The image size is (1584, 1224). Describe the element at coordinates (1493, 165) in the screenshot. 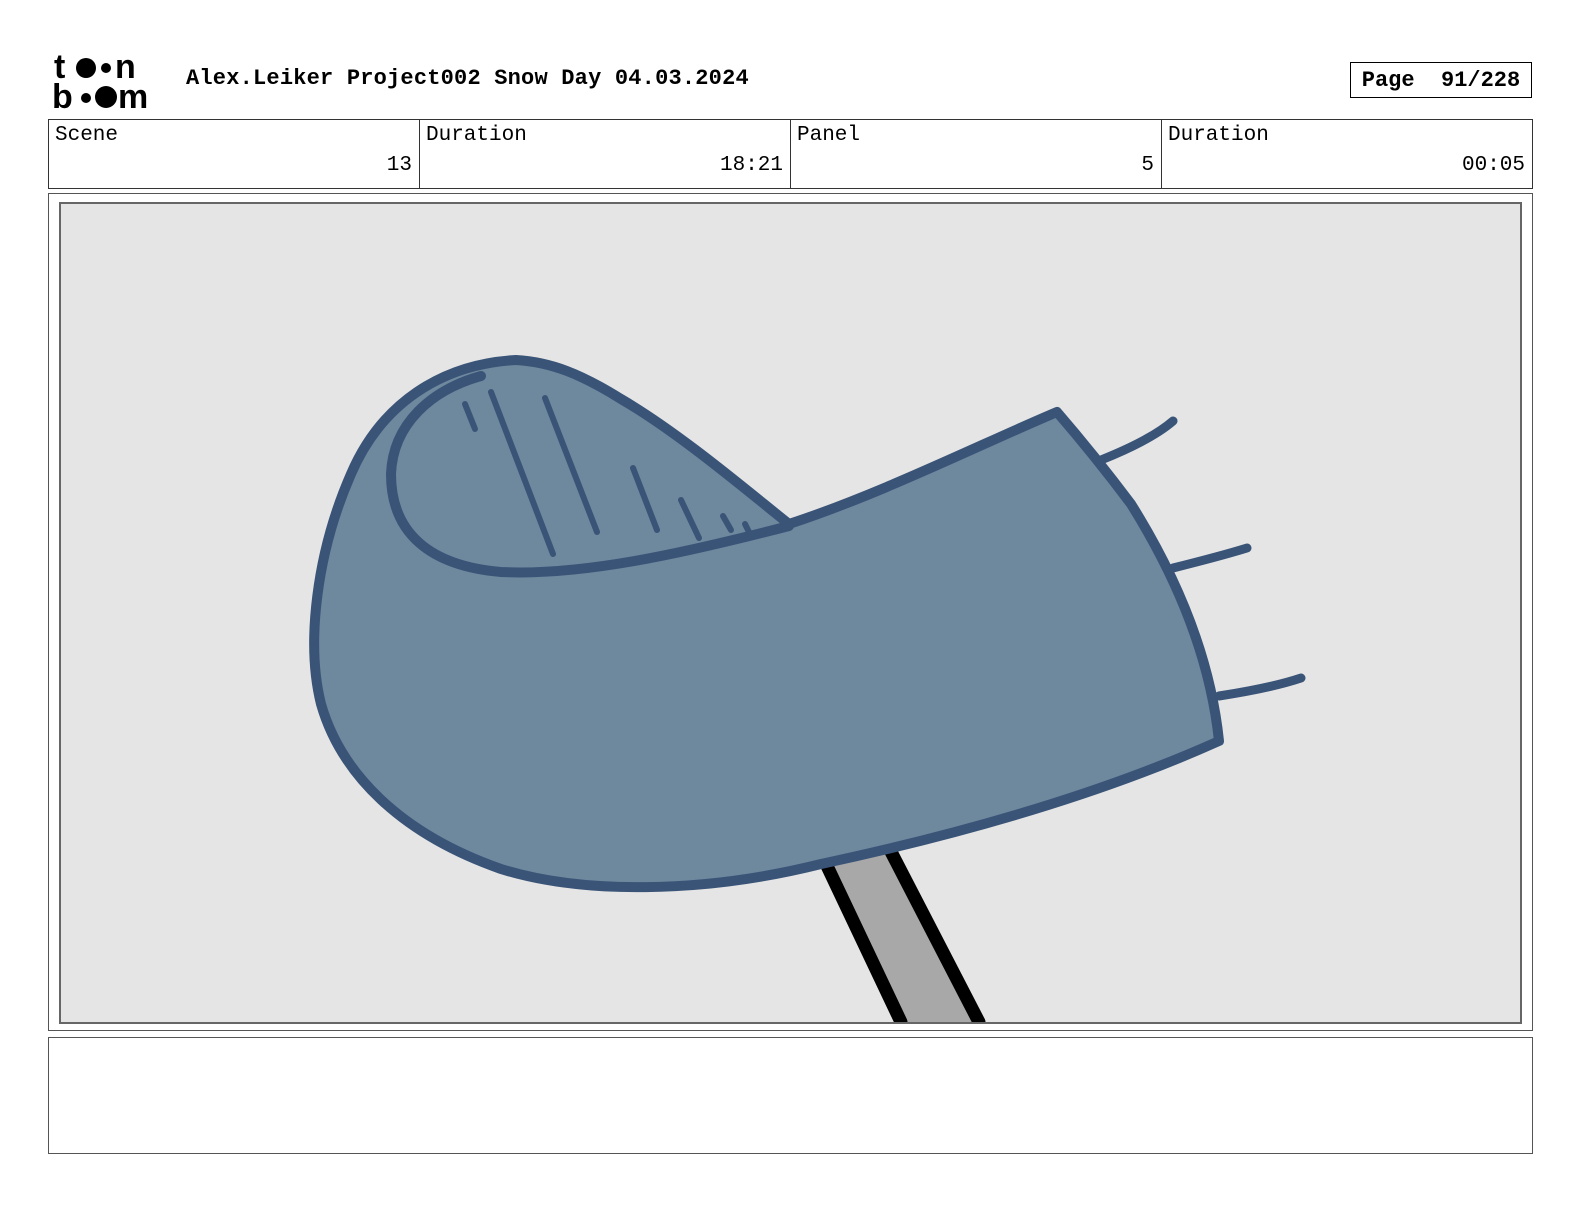

I see `panel-duration-value: 00:05` at that location.